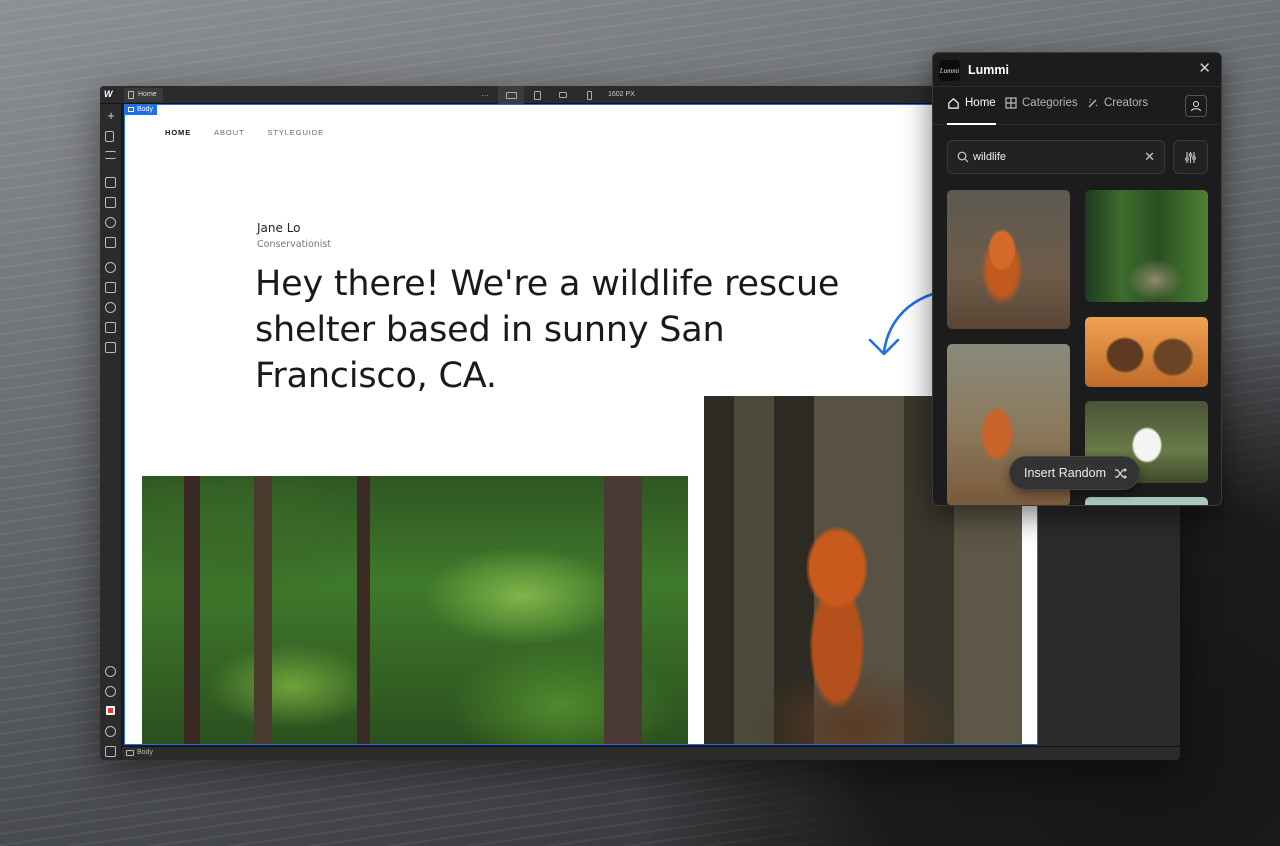 The height and width of the screenshot is (846, 1280). I want to click on cms-icon, so click(110, 267).